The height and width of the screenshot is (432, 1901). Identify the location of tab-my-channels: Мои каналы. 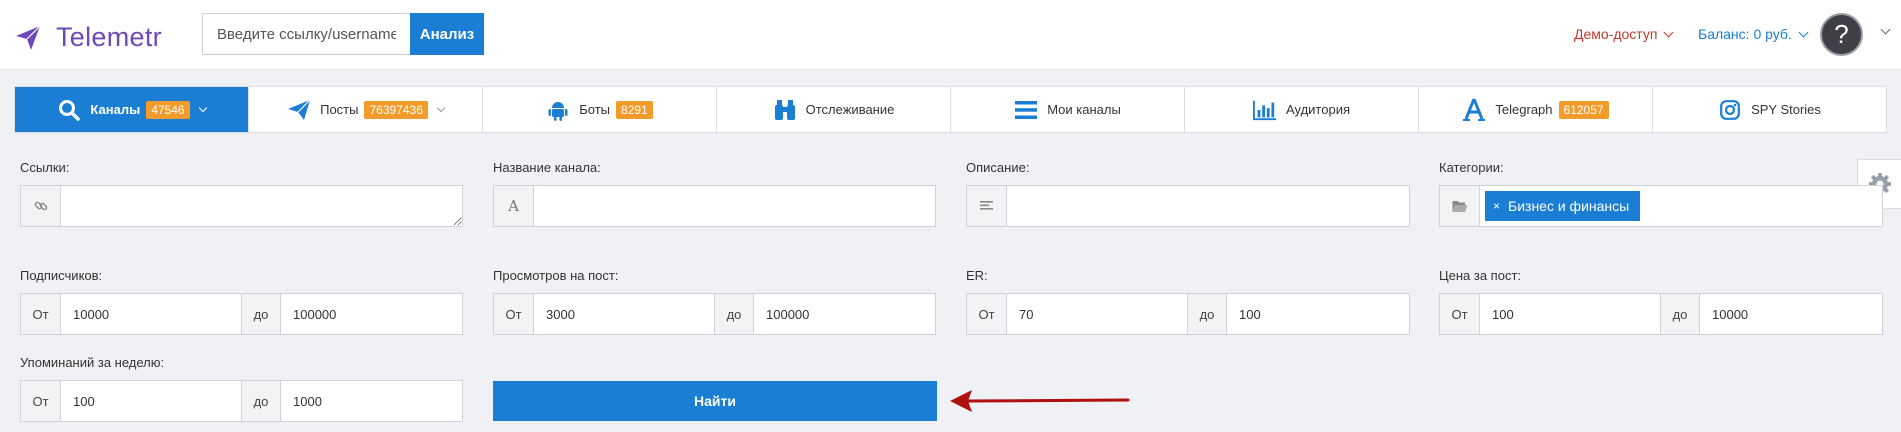
(1068, 109).